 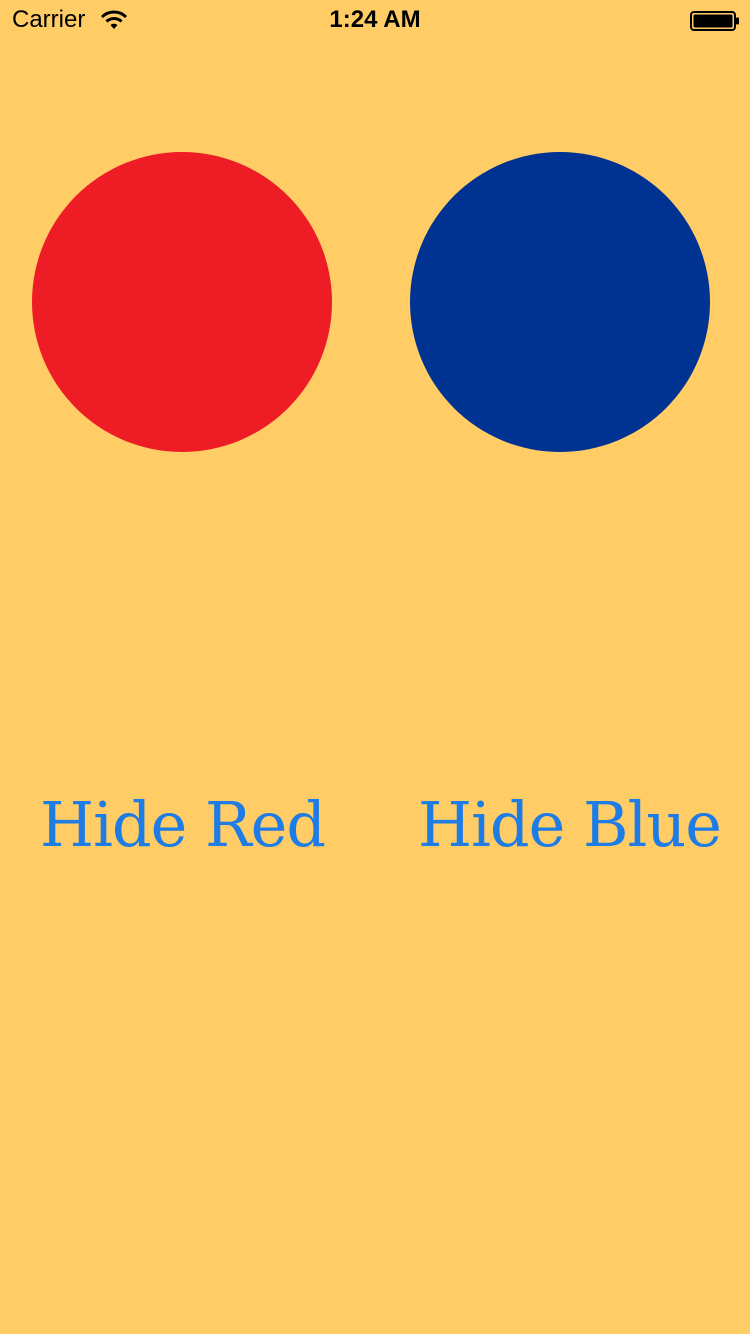 What do you see at coordinates (183, 825) in the screenshot?
I see `hide-red-button: Hide Red` at bounding box center [183, 825].